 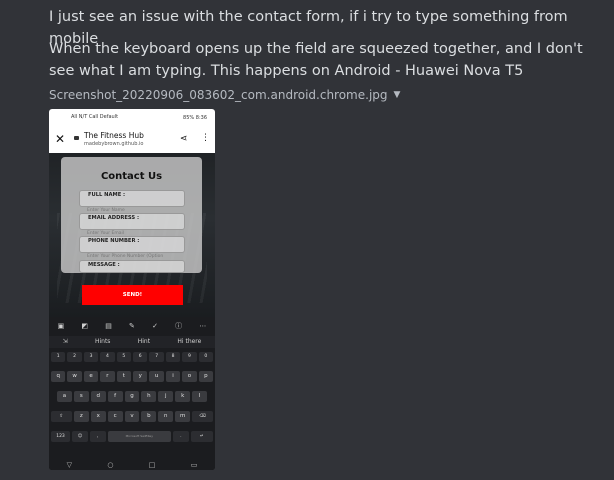 I want to click on space-key: Microsoft SwiftKey, so click(x=139, y=436).